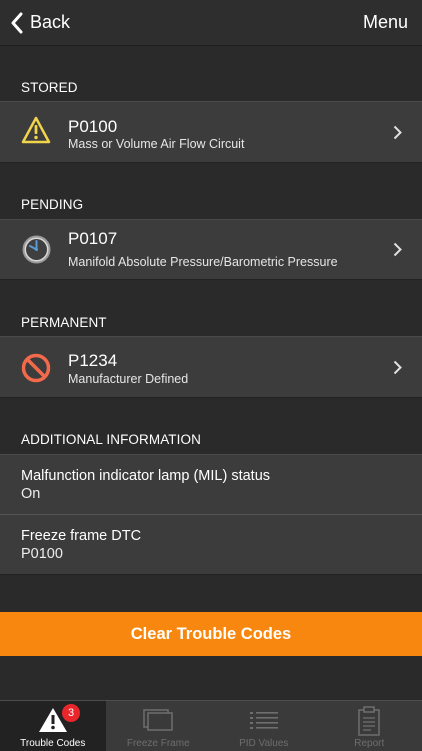 This screenshot has width=422, height=751. I want to click on tab-trouble-codes: 3 Trouble Codes, so click(53, 726).